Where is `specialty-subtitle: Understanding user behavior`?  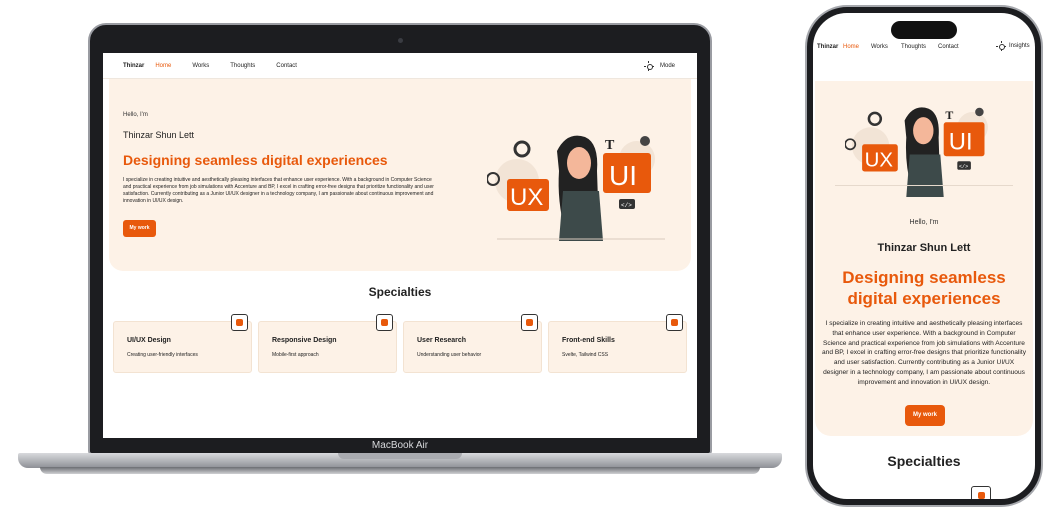 specialty-subtitle: Understanding user behavior is located at coordinates (449, 355).